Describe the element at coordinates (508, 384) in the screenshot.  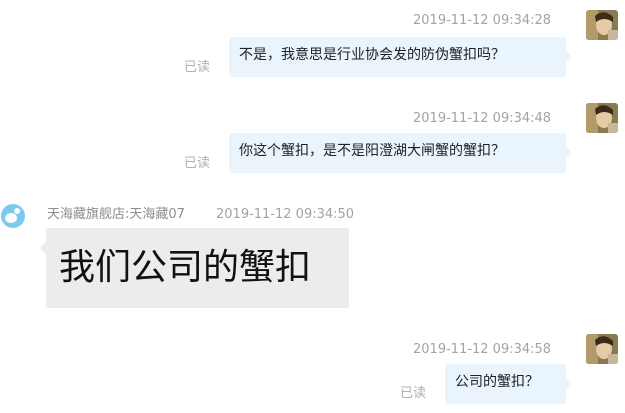
I see `outgoing-message-bubble: 公司的蟹扣？` at that location.